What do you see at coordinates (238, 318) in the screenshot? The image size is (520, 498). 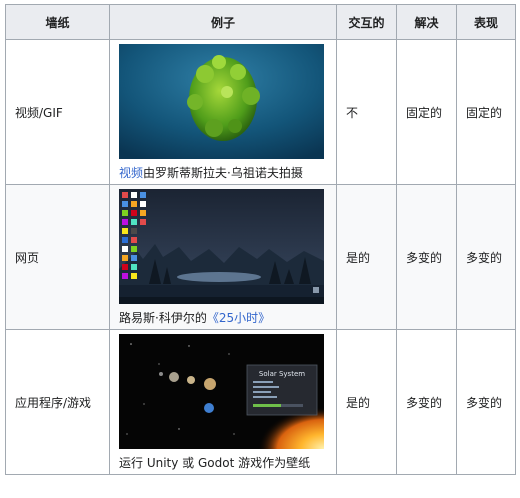 I see `caption-link-25-hours: 《25小时》` at bounding box center [238, 318].